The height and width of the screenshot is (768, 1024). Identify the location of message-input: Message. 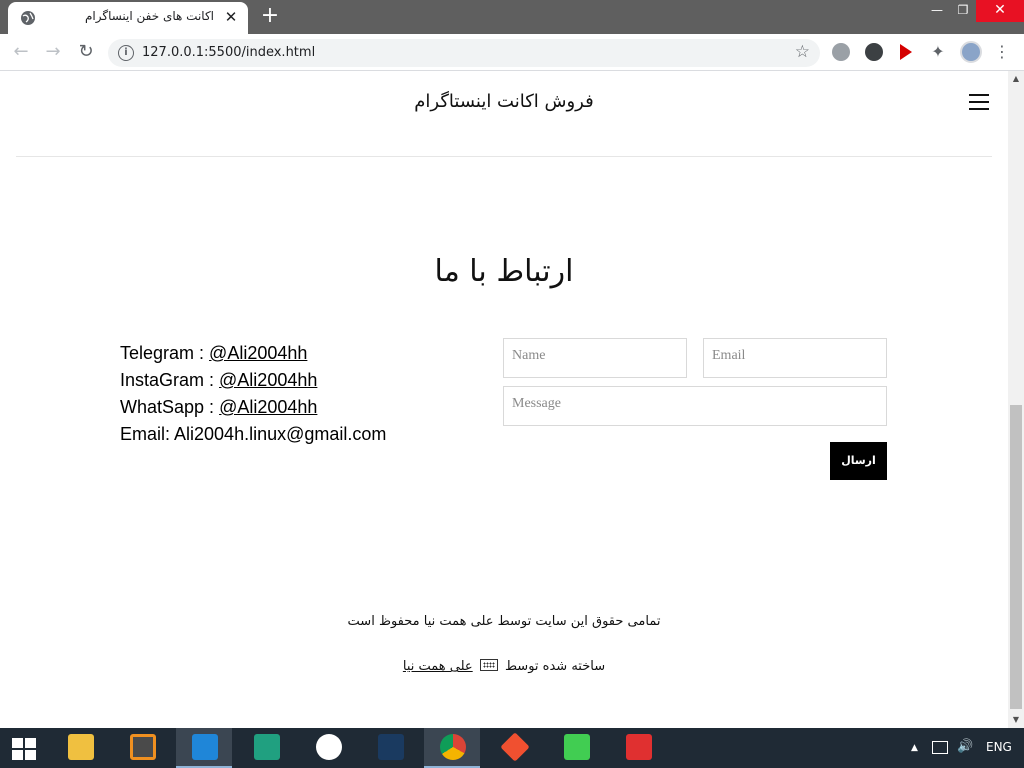
(695, 406).